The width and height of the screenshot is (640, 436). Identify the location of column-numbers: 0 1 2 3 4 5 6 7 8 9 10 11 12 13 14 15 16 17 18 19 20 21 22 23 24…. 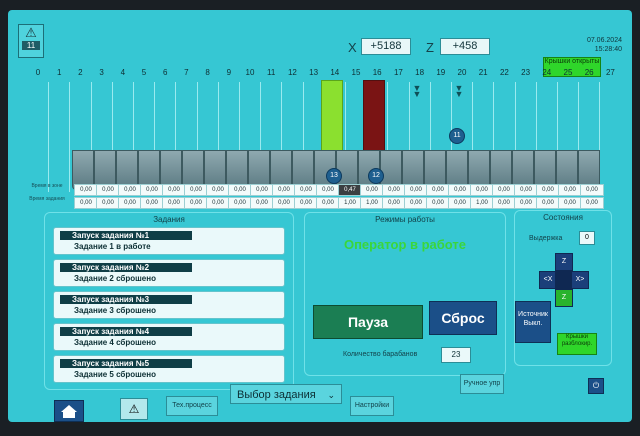
(319, 74).